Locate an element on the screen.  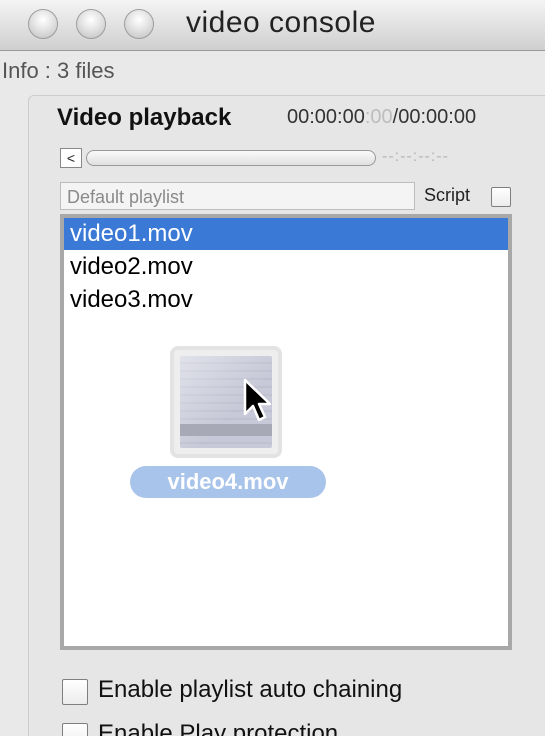
playlist-item-video3: video3.mov is located at coordinates (286, 300).